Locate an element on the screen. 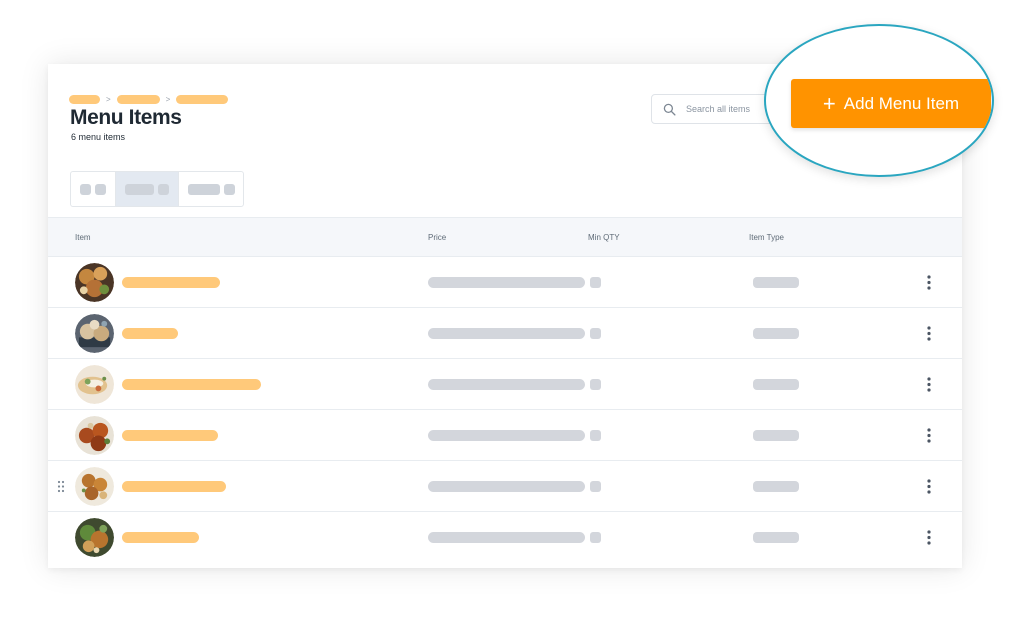 Image resolution: width=1024 pixels, height=618 pixels. column-header-item-type: Item Type is located at coordinates (766, 237).